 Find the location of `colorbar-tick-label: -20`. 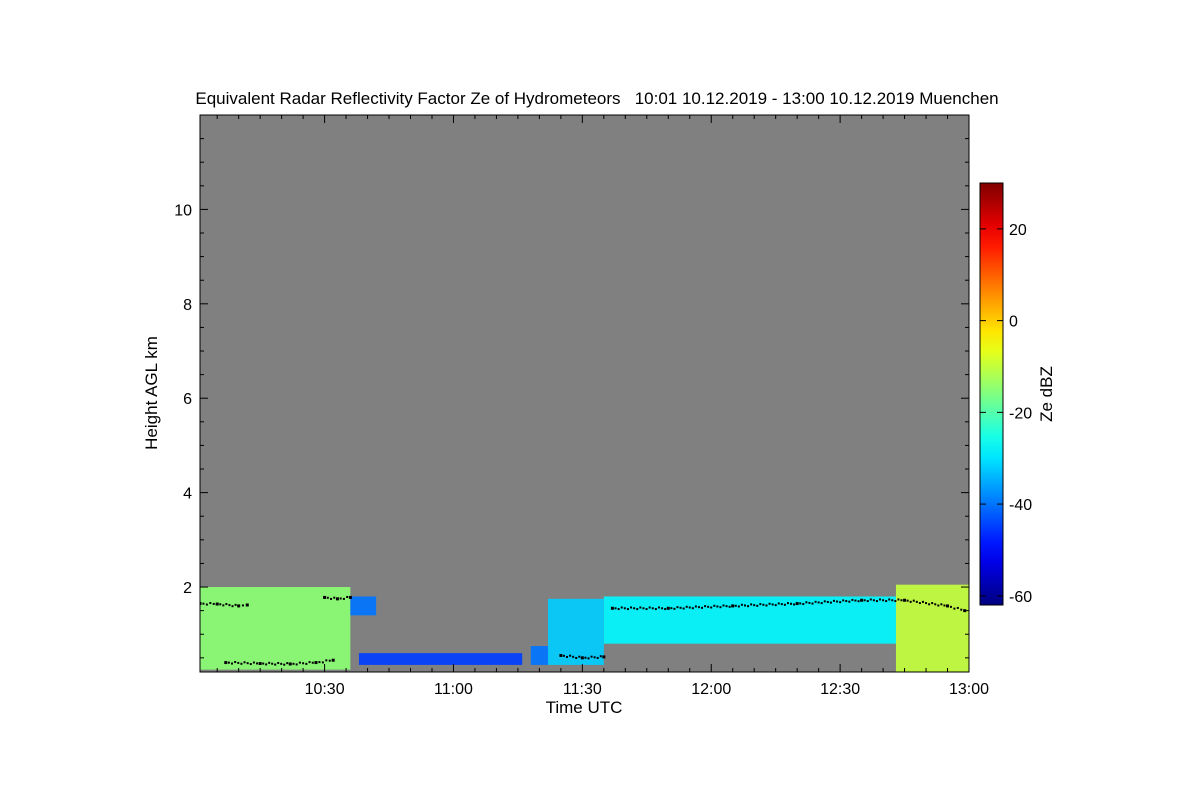

colorbar-tick-label: -20 is located at coordinates (1020, 413).